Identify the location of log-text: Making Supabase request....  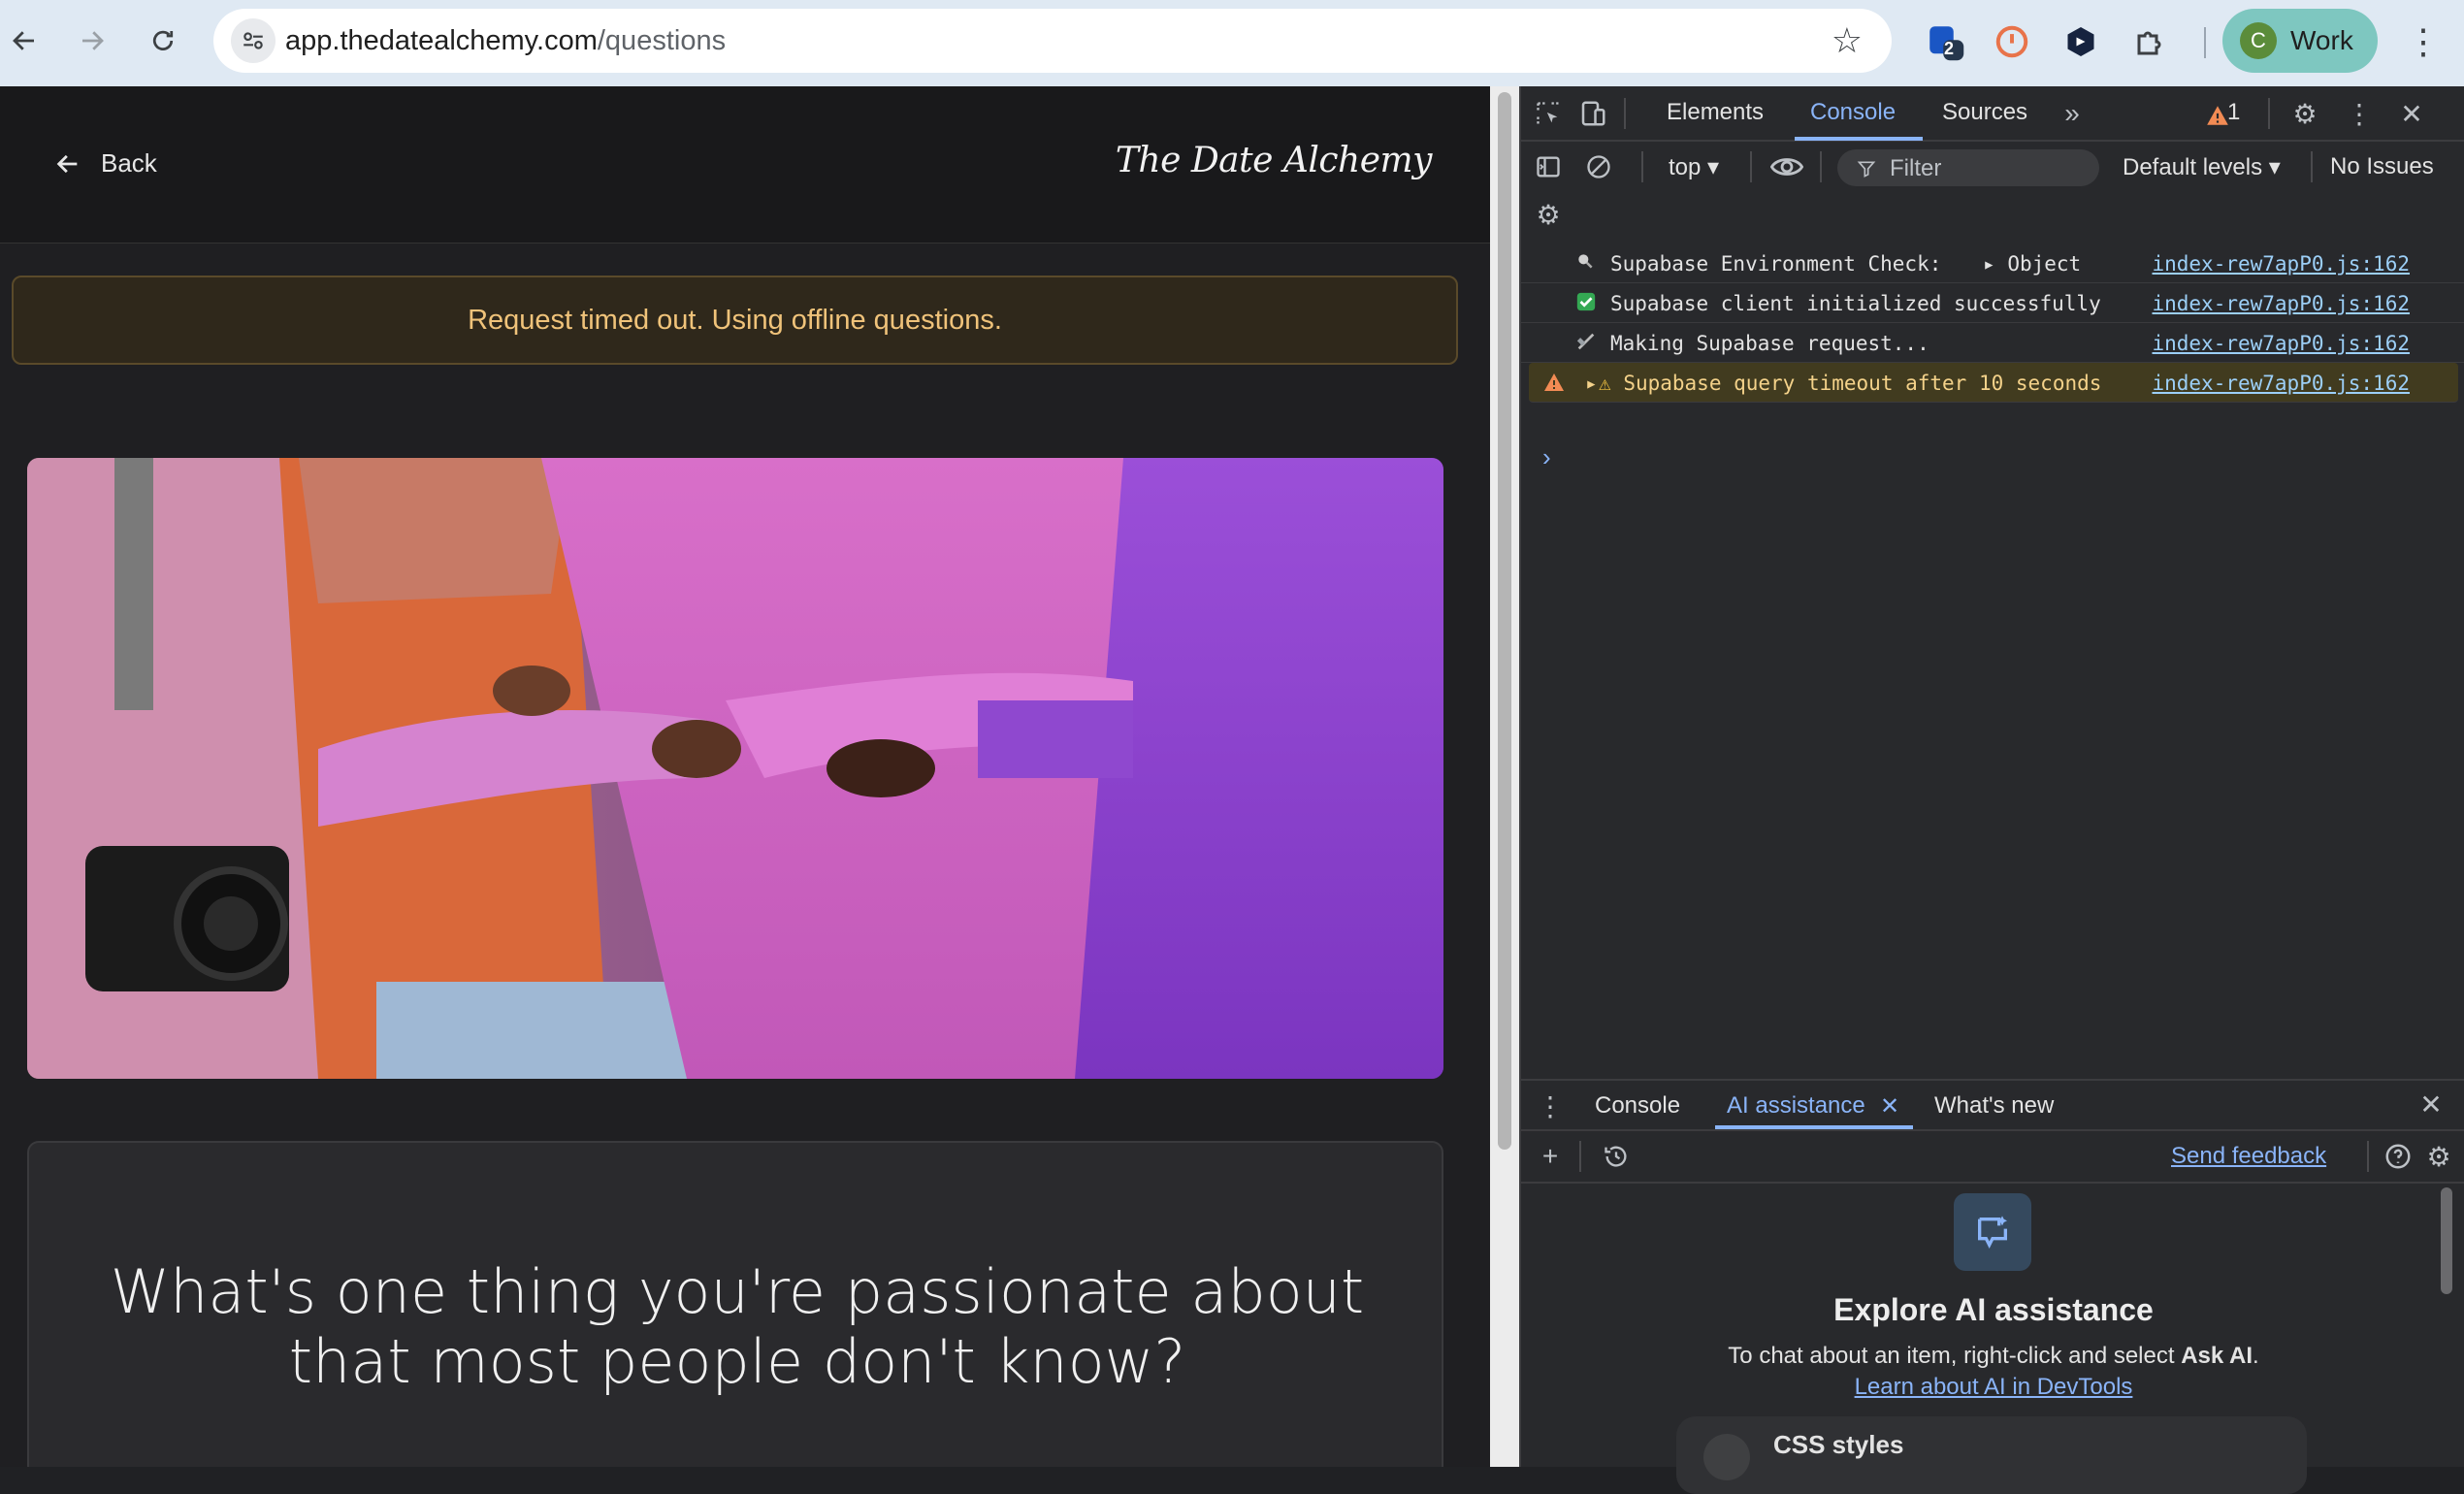
(1769, 343).